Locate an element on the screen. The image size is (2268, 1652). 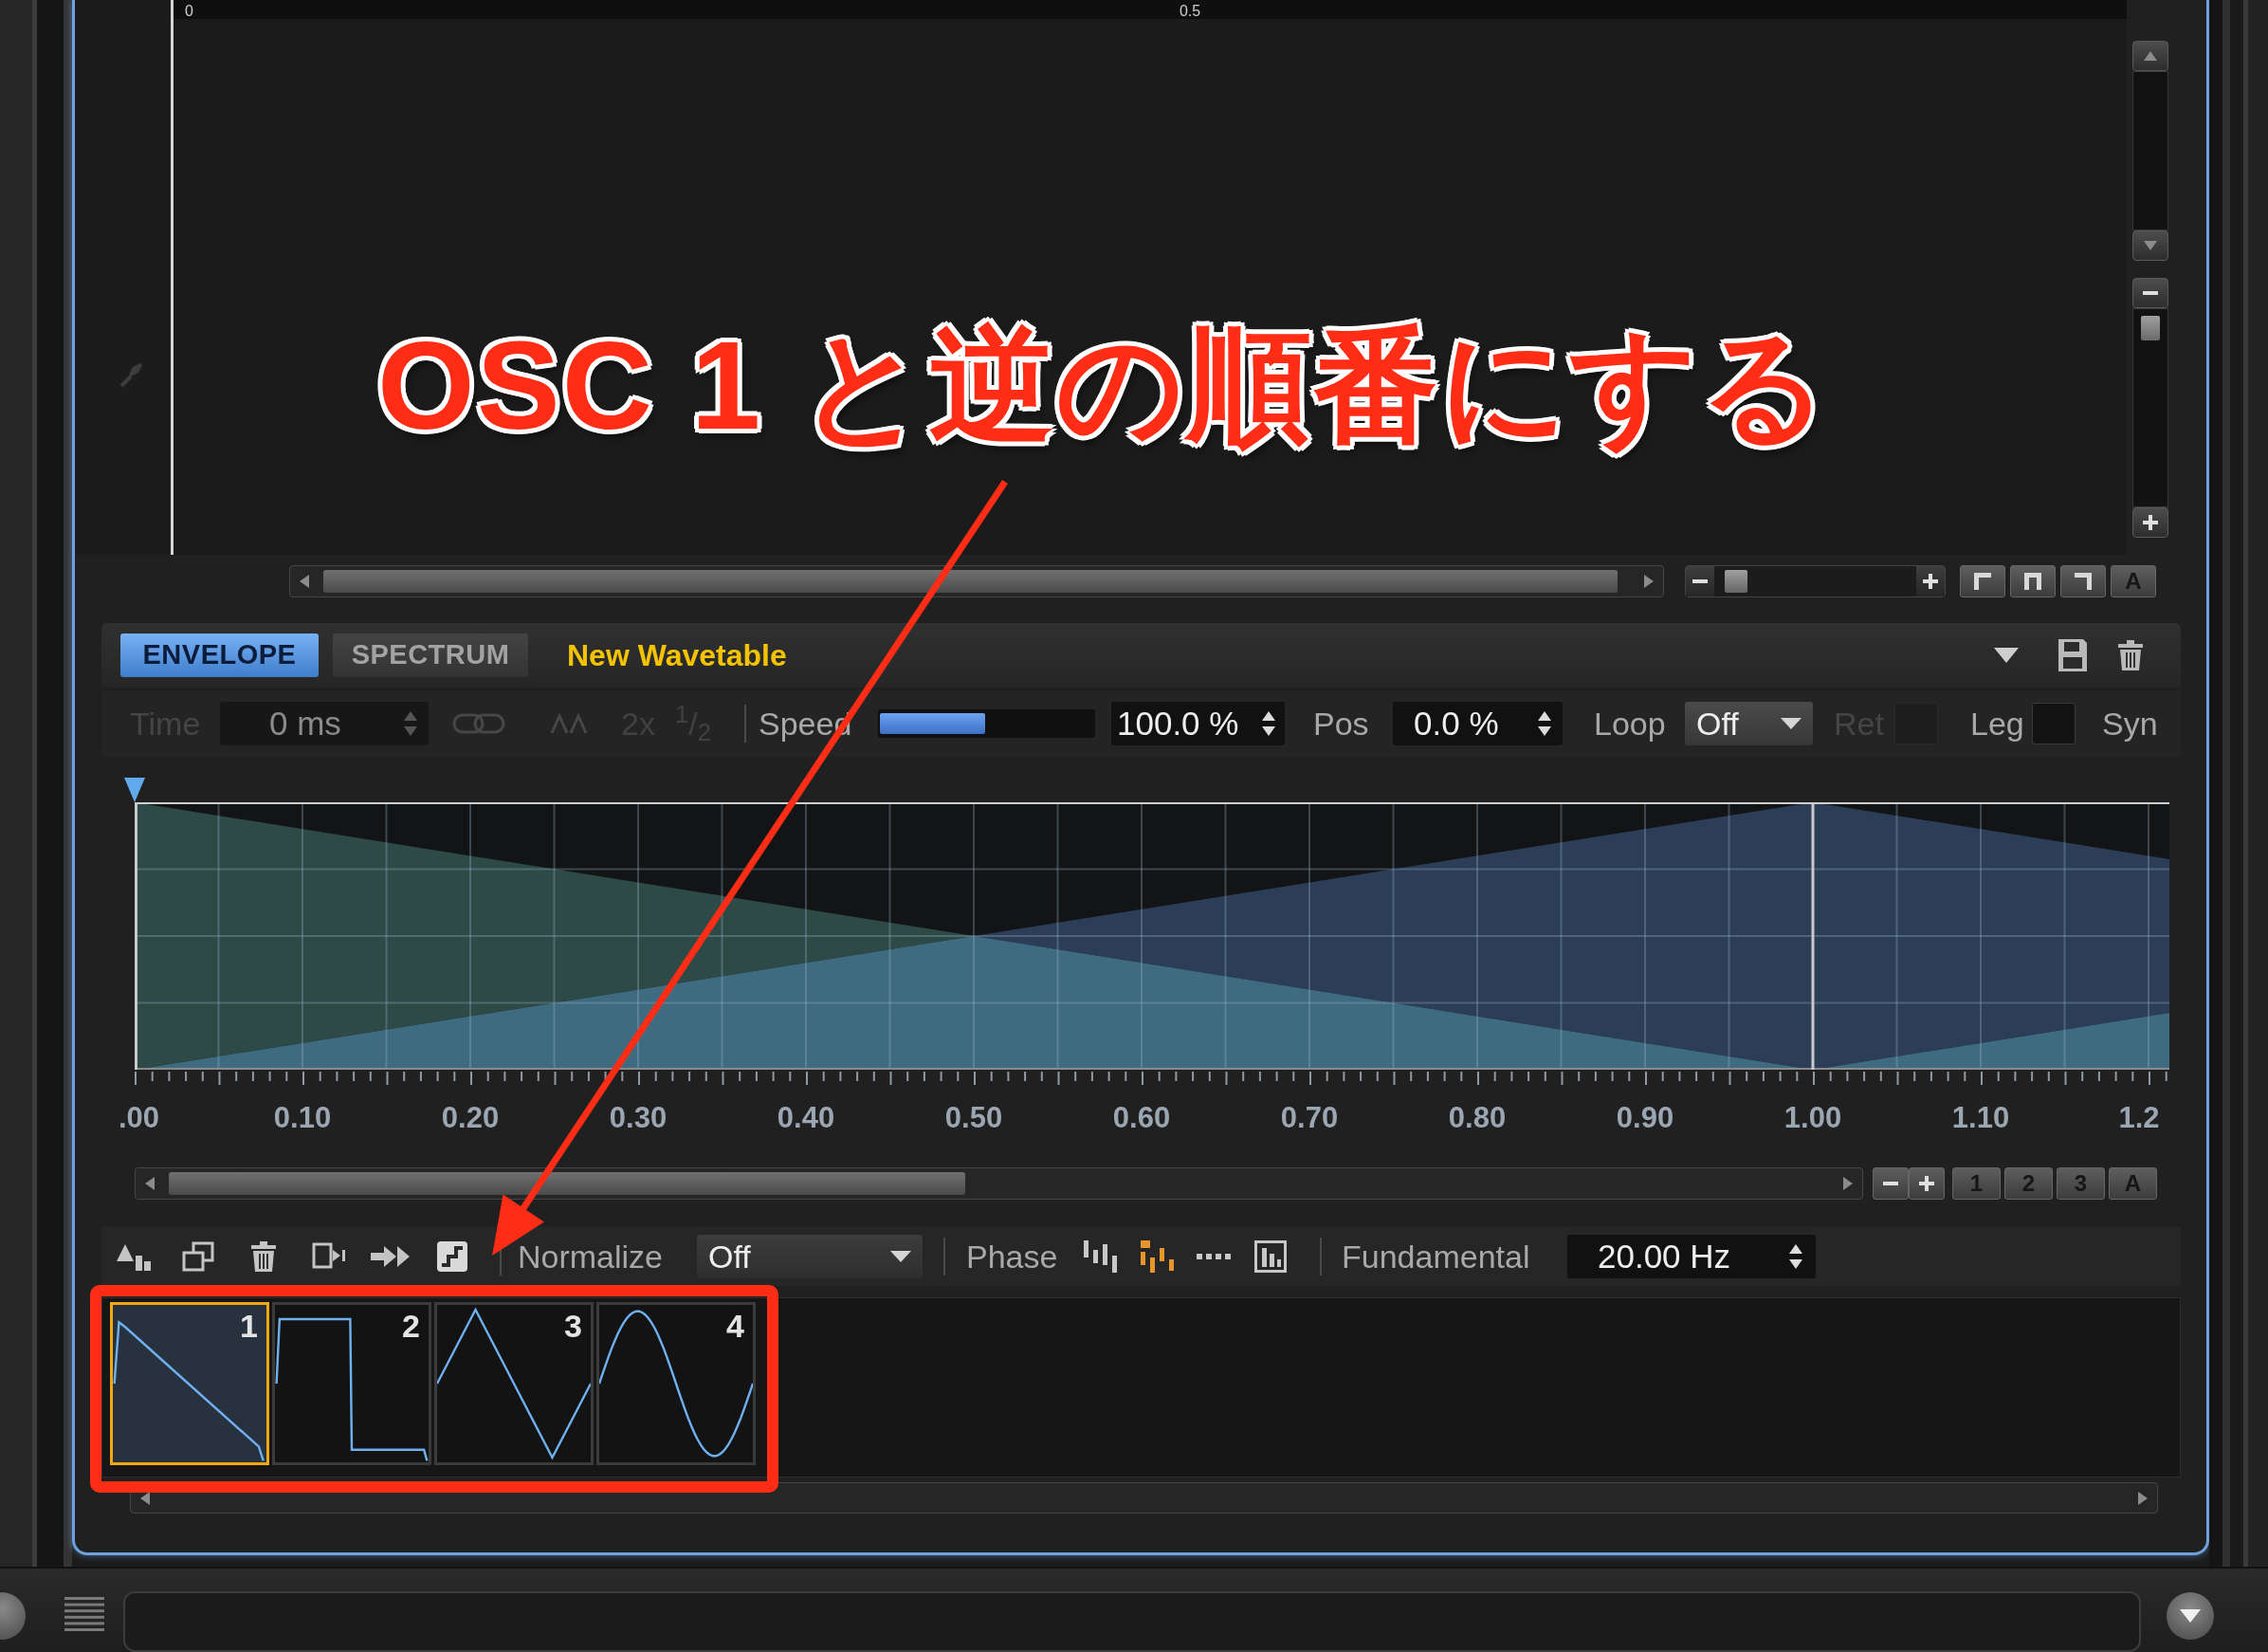
zoom-control is located at coordinates (1815, 580).